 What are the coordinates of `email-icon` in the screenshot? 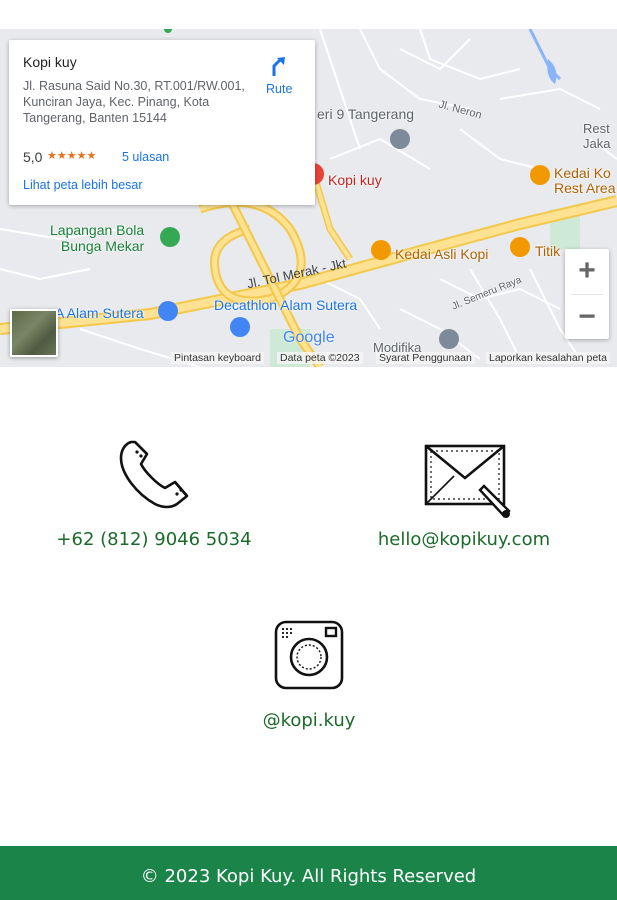 It's located at (467, 481).